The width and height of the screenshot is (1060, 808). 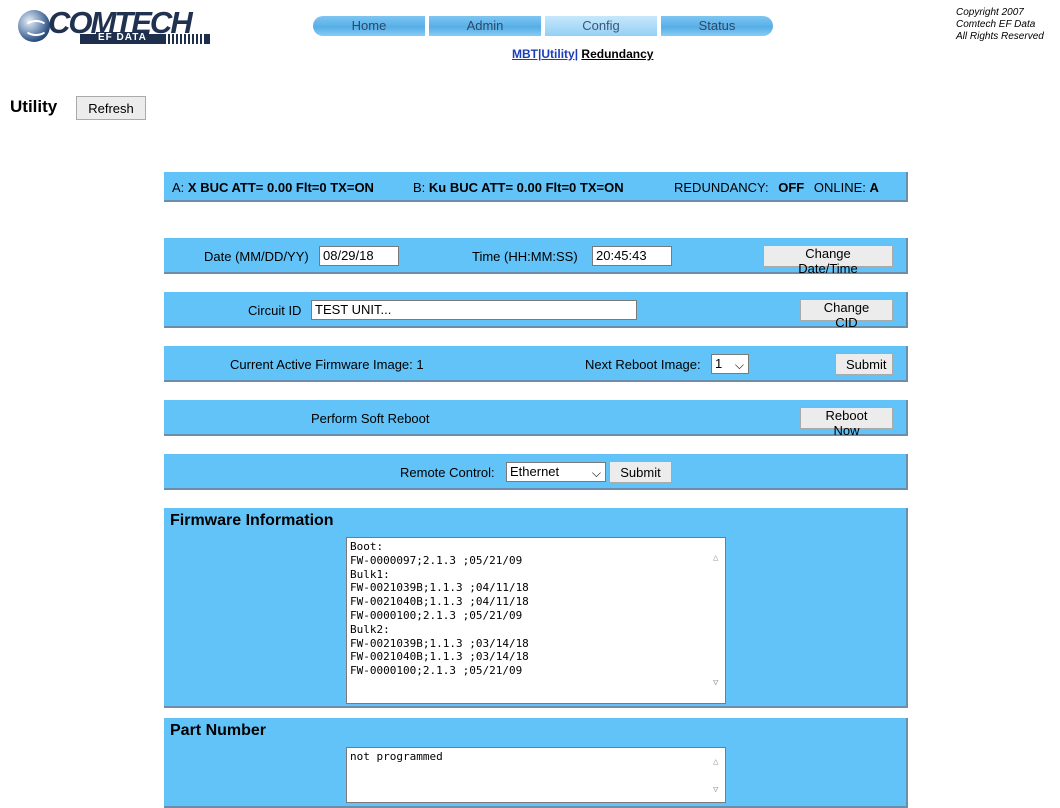 I want to click on current-firmware-image-label: Current Active Firmware Image: 1, so click(x=327, y=364).